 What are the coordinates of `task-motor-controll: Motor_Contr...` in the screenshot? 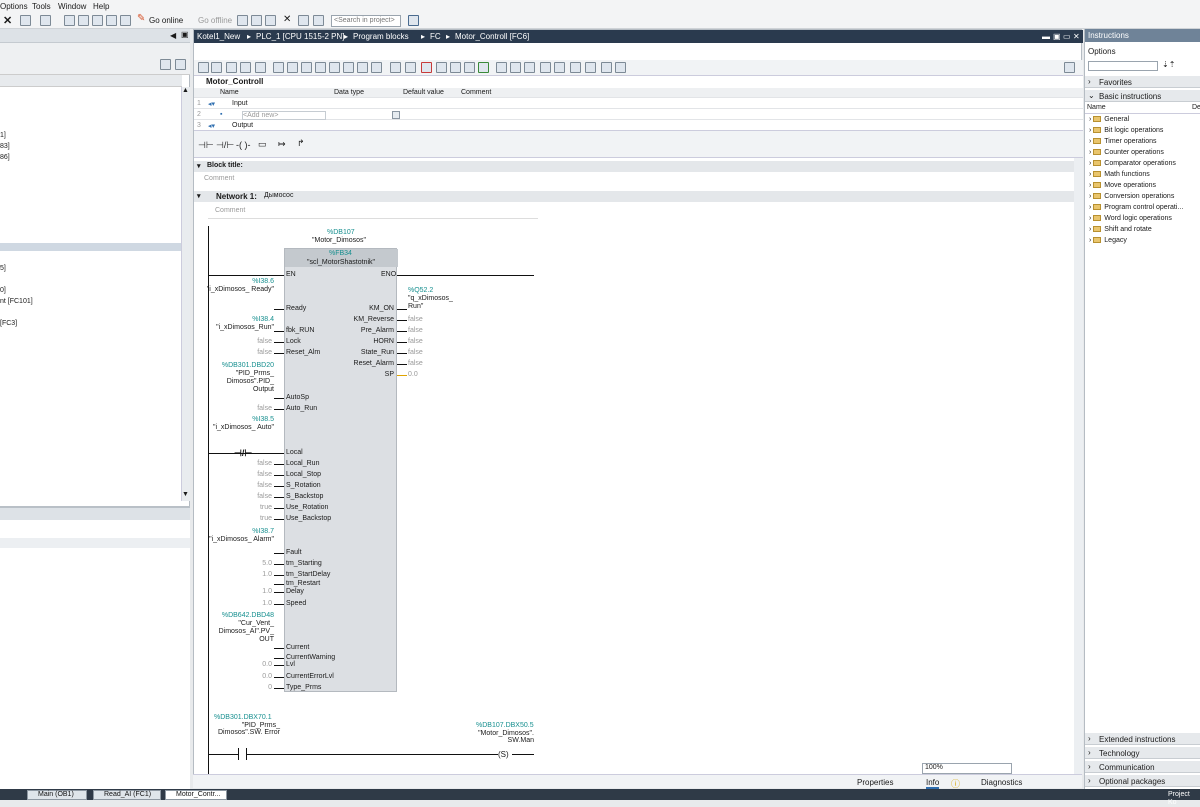 It's located at (196, 795).